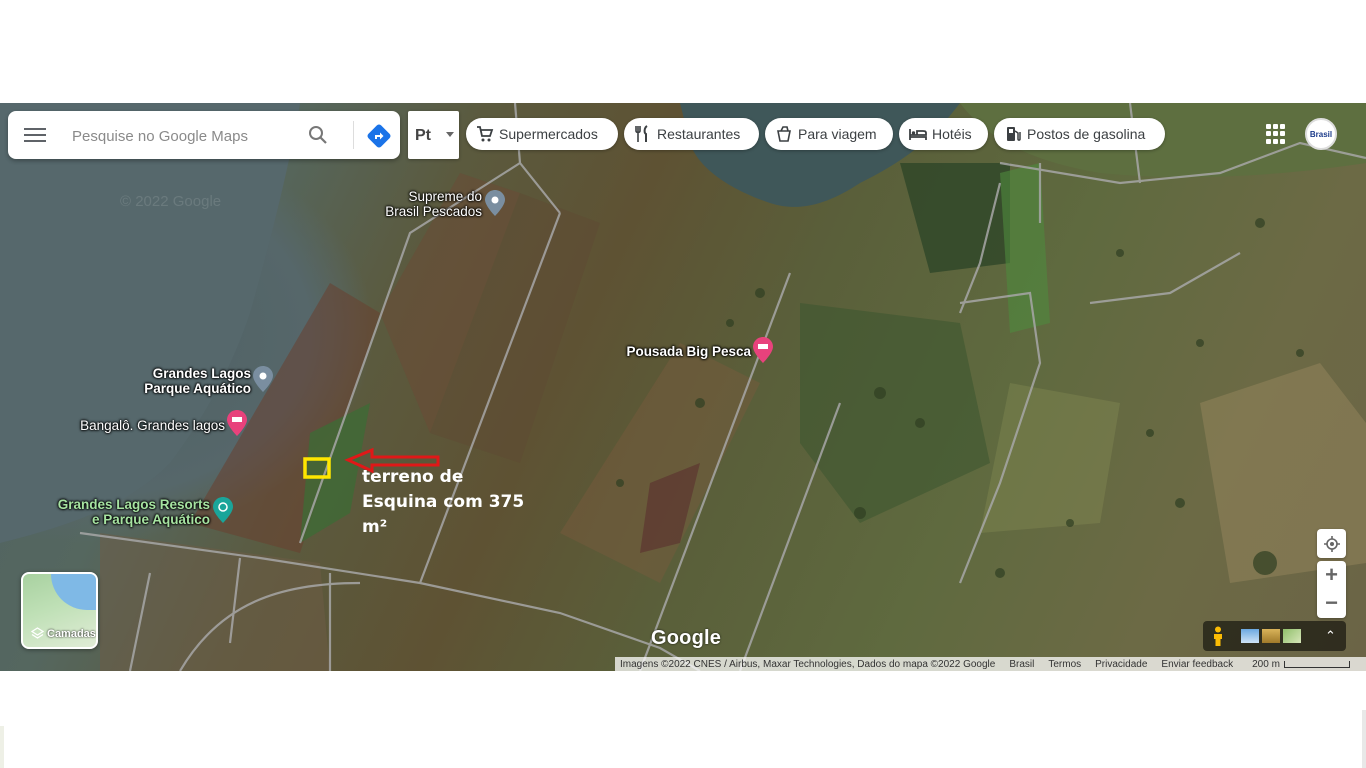 The height and width of the screenshot is (768, 1366). I want to click on search-input, so click(187, 136).